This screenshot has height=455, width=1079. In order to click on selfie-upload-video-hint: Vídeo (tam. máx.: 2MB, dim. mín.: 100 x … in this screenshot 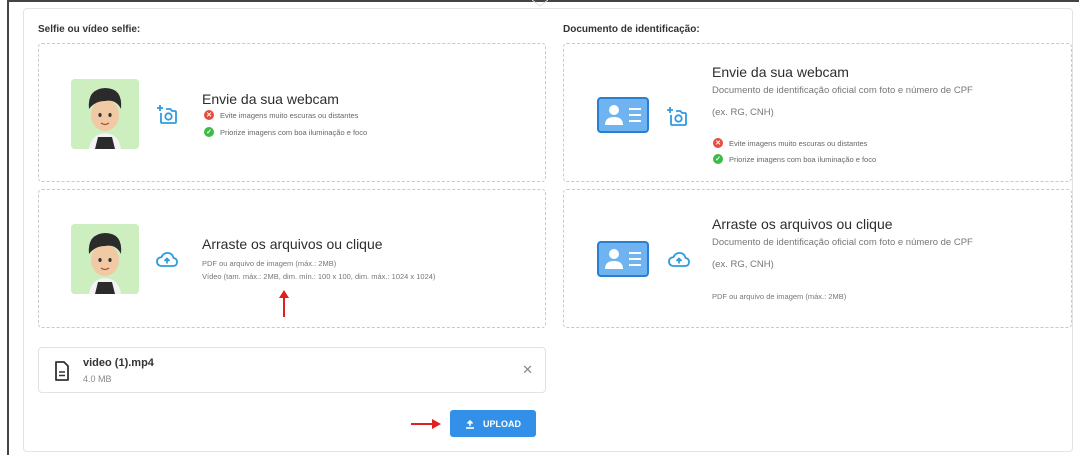, I will do `click(319, 276)`.